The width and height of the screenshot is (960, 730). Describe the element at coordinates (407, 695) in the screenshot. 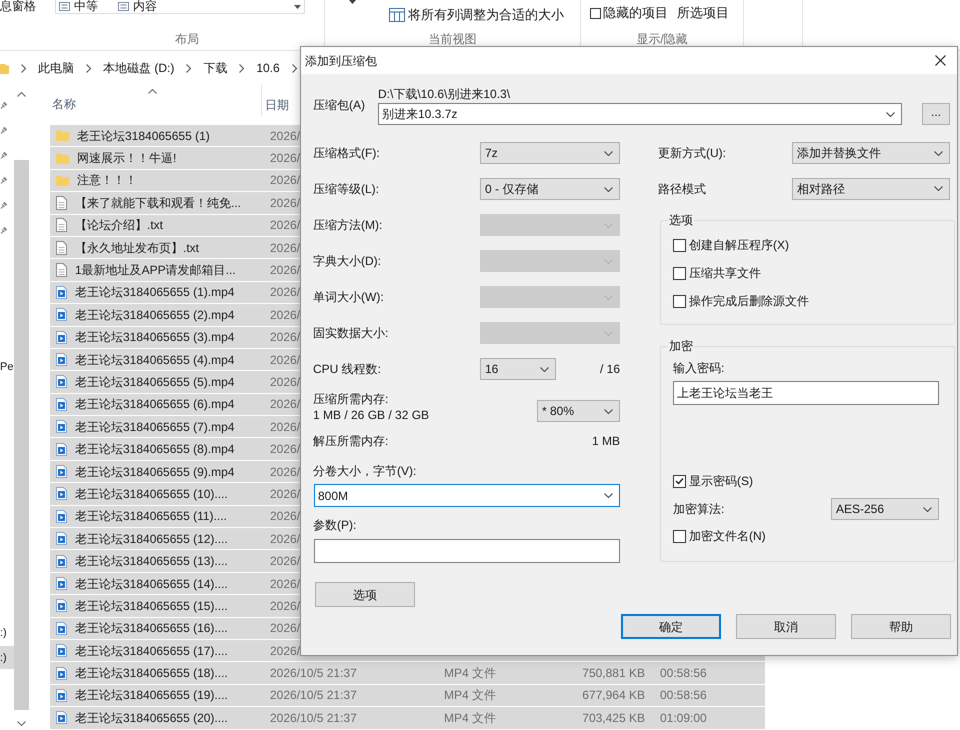

I see `file-row: 老王论坛3184065655 (19).... 2026/10/5 21:37 MP4 文件 677,964 KB 00:58:56` at that location.